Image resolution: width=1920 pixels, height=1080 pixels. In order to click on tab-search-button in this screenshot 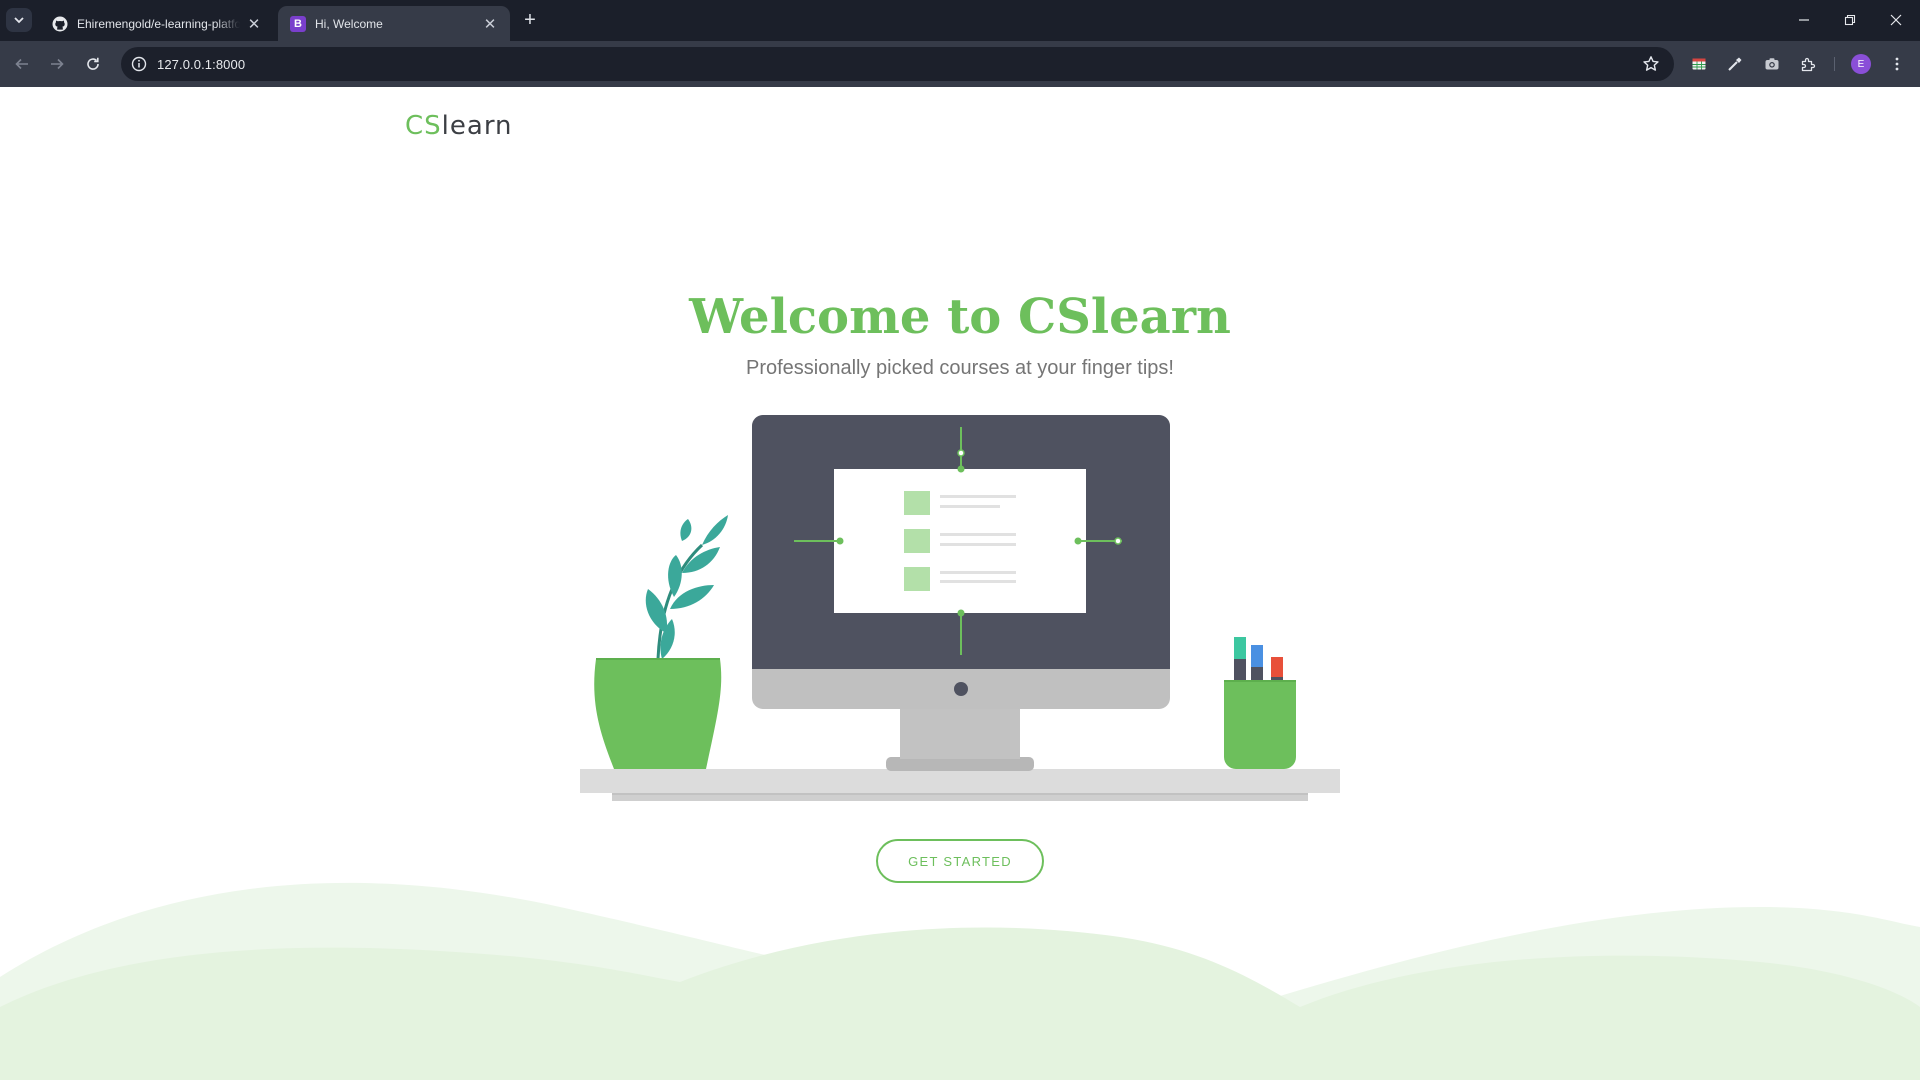, I will do `click(19, 20)`.